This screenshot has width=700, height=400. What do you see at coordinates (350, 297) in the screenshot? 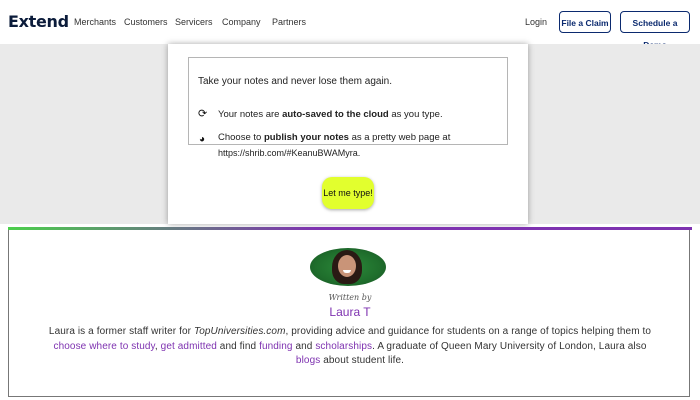
I see `written-by-label: Written by` at bounding box center [350, 297].